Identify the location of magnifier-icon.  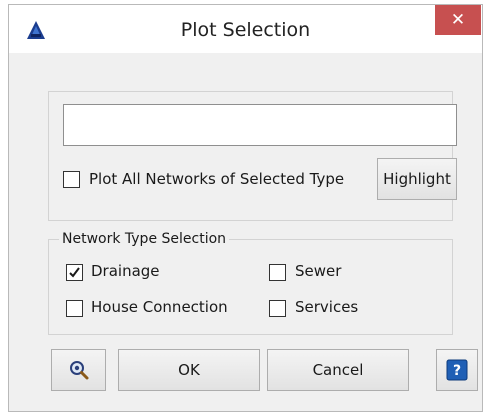
(78, 370).